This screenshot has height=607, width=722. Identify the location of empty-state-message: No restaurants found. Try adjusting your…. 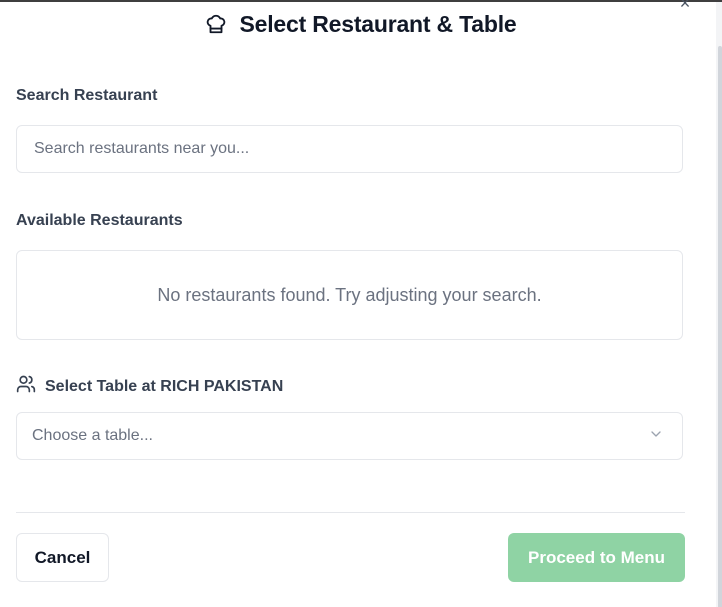
(349, 294).